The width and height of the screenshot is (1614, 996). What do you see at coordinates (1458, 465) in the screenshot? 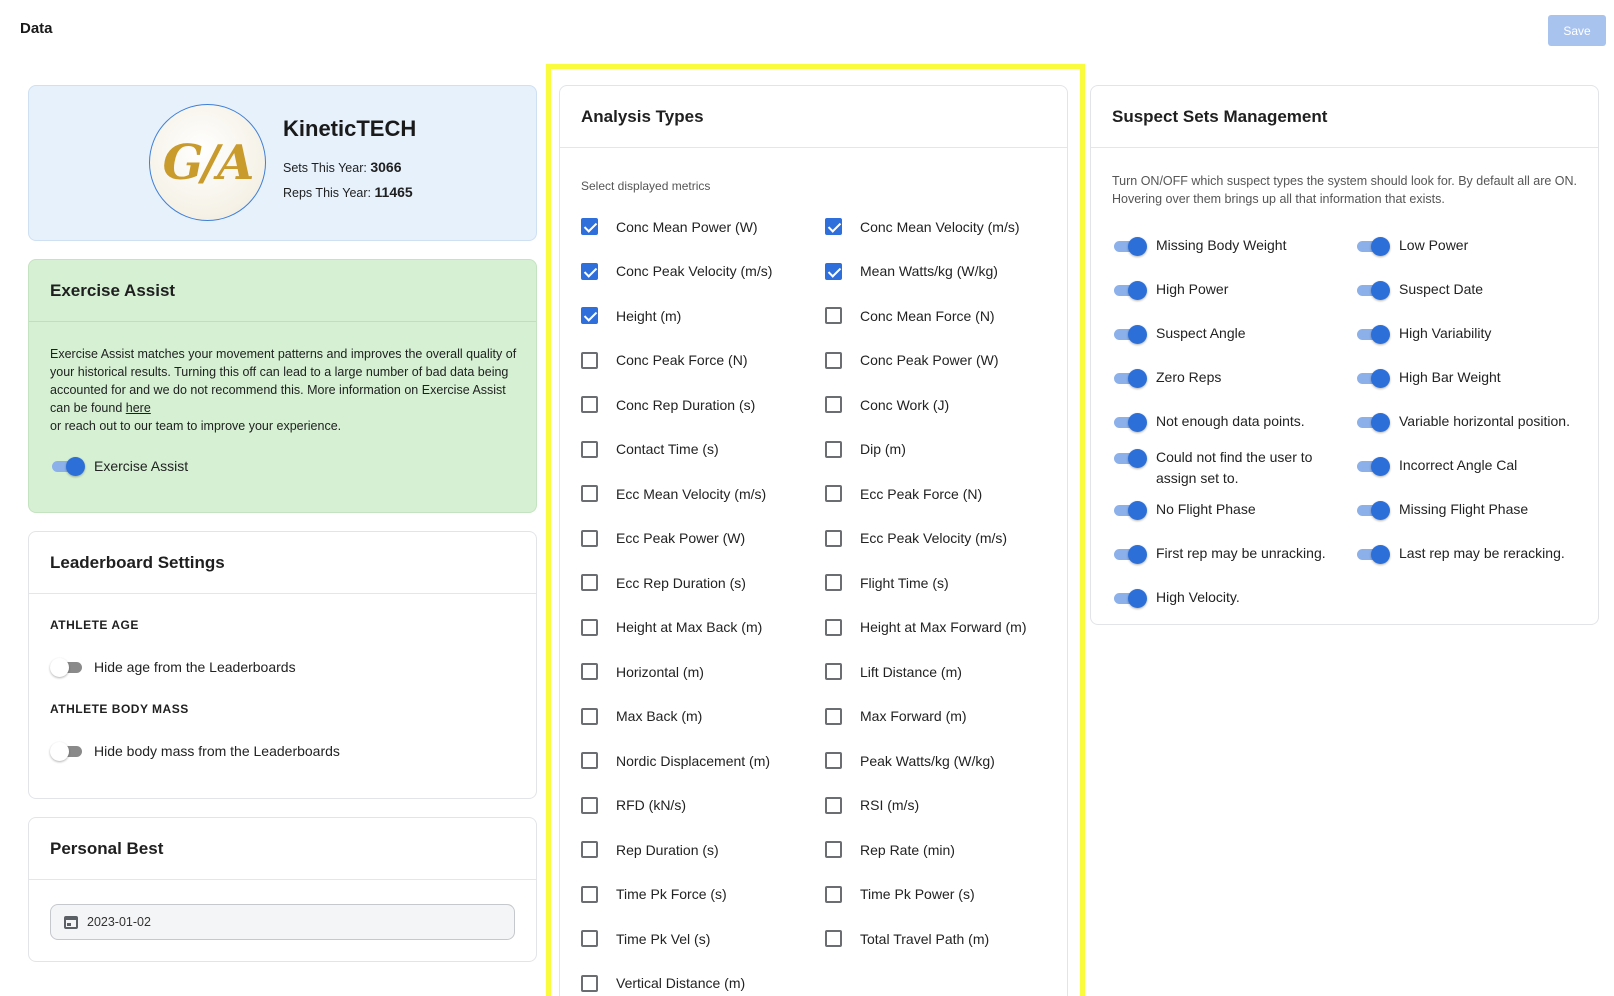
I see `suspect-type-label: Incorrect Angle Cal` at bounding box center [1458, 465].